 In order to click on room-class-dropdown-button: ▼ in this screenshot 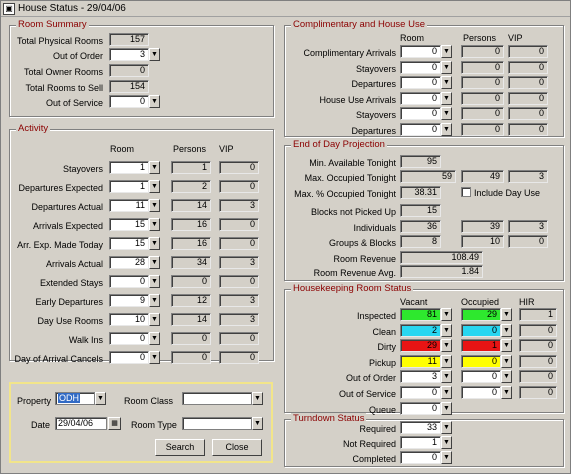, I will do `click(257, 398)`.